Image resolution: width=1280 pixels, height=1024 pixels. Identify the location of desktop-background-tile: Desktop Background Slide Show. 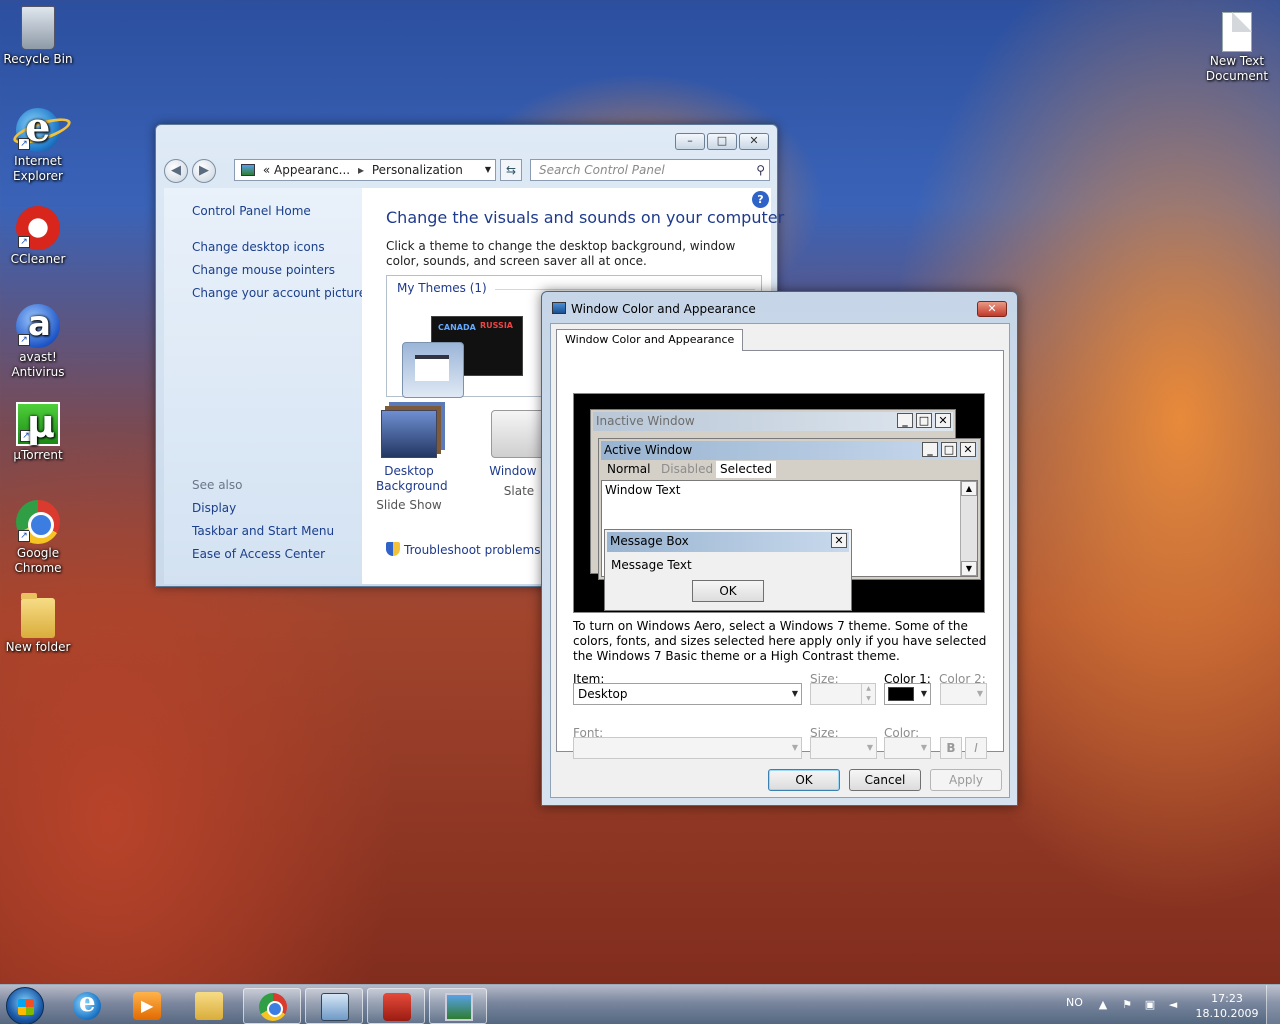
(412, 461).